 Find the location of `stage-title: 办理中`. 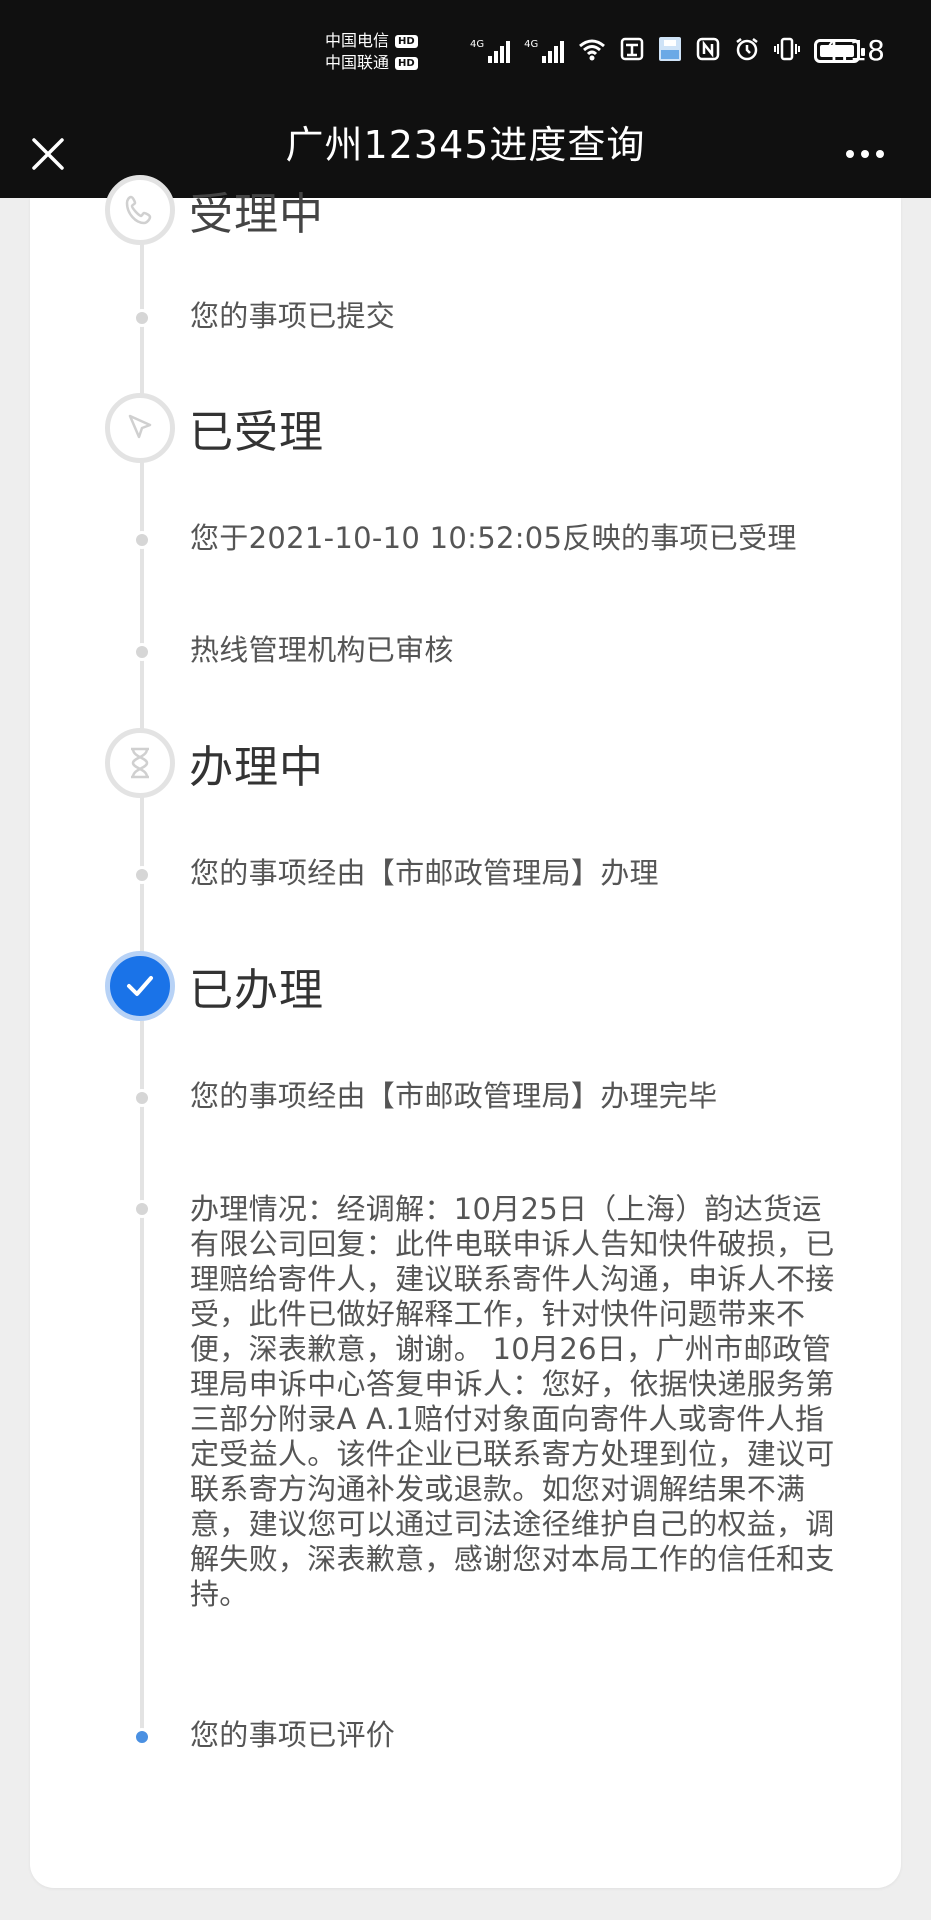

stage-title: 办理中 is located at coordinates (256, 767).